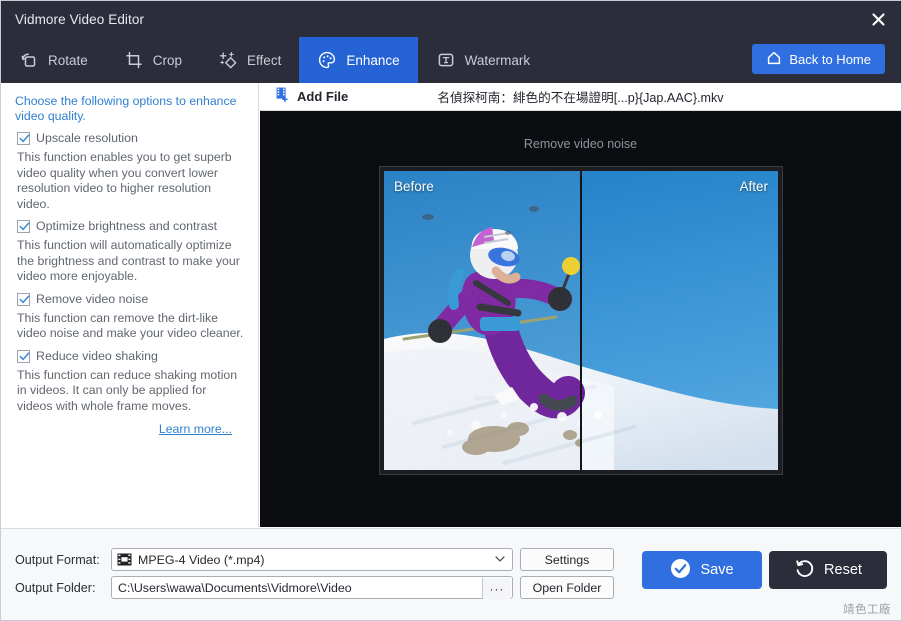 Image resolution: width=902 pixels, height=621 pixels. I want to click on tab-crop-label: Crop, so click(167, 60).